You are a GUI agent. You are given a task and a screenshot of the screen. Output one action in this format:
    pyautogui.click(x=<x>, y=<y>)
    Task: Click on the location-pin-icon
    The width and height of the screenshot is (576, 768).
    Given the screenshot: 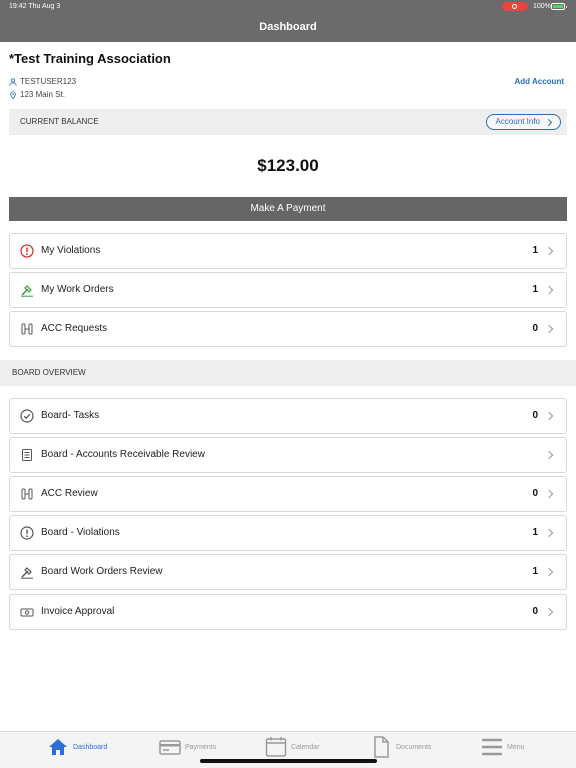 What is the action you would take?
    pyautogui.click(x=13, y=94)
    